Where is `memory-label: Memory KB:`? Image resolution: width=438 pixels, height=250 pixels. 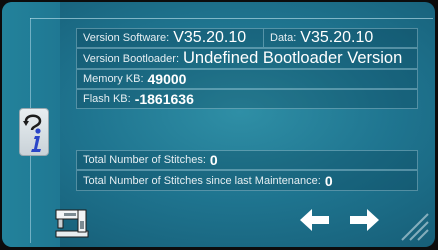
memory-label: Memory KB: is located at coordinates (113, 79).